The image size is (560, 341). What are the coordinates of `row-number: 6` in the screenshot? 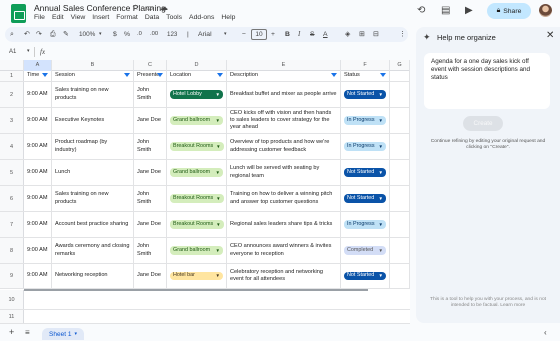 It's located at (12, 198).